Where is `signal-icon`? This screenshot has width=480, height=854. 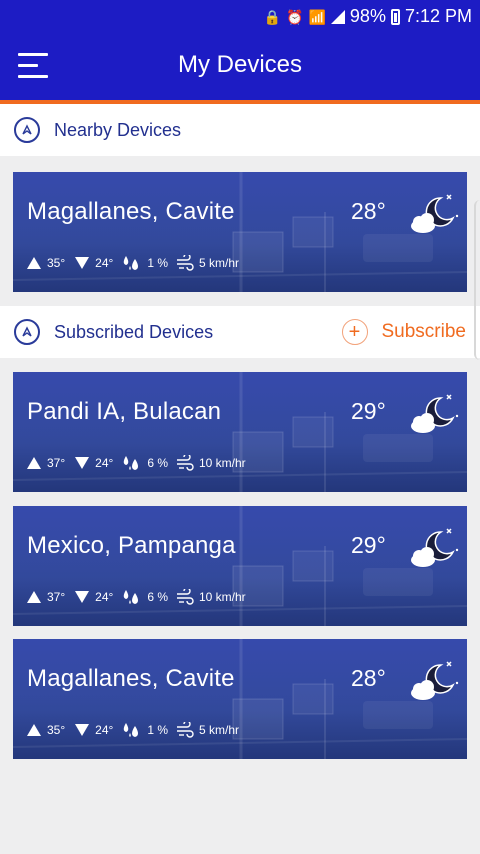 signal-icon is located at coordinates (337, 16).